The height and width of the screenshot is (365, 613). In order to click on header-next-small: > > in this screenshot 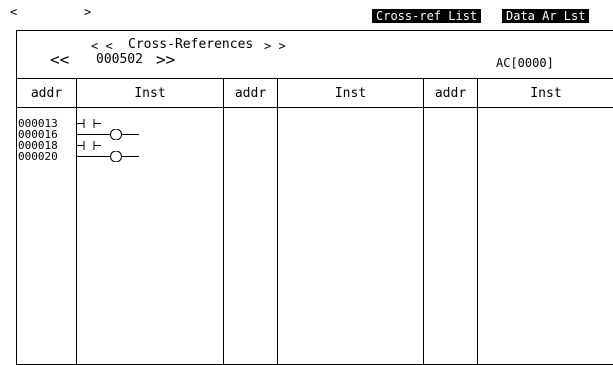, I will do `click(275, 46)`.